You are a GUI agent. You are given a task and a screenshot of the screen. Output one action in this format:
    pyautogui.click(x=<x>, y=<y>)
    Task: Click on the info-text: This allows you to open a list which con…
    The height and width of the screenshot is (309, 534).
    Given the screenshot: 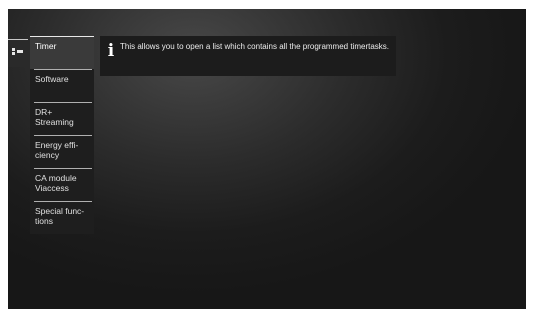 What is the action you would take?
    pyautogui.click(x=255, y=46)
    